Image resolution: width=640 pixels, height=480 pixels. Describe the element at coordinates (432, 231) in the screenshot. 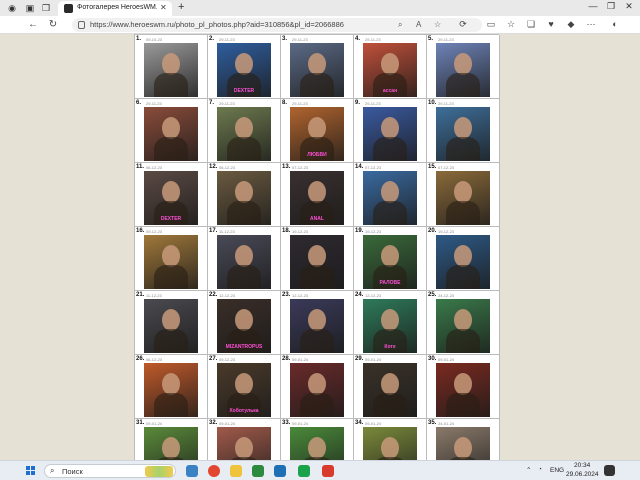

I see `photo-number: 20.` at that location.